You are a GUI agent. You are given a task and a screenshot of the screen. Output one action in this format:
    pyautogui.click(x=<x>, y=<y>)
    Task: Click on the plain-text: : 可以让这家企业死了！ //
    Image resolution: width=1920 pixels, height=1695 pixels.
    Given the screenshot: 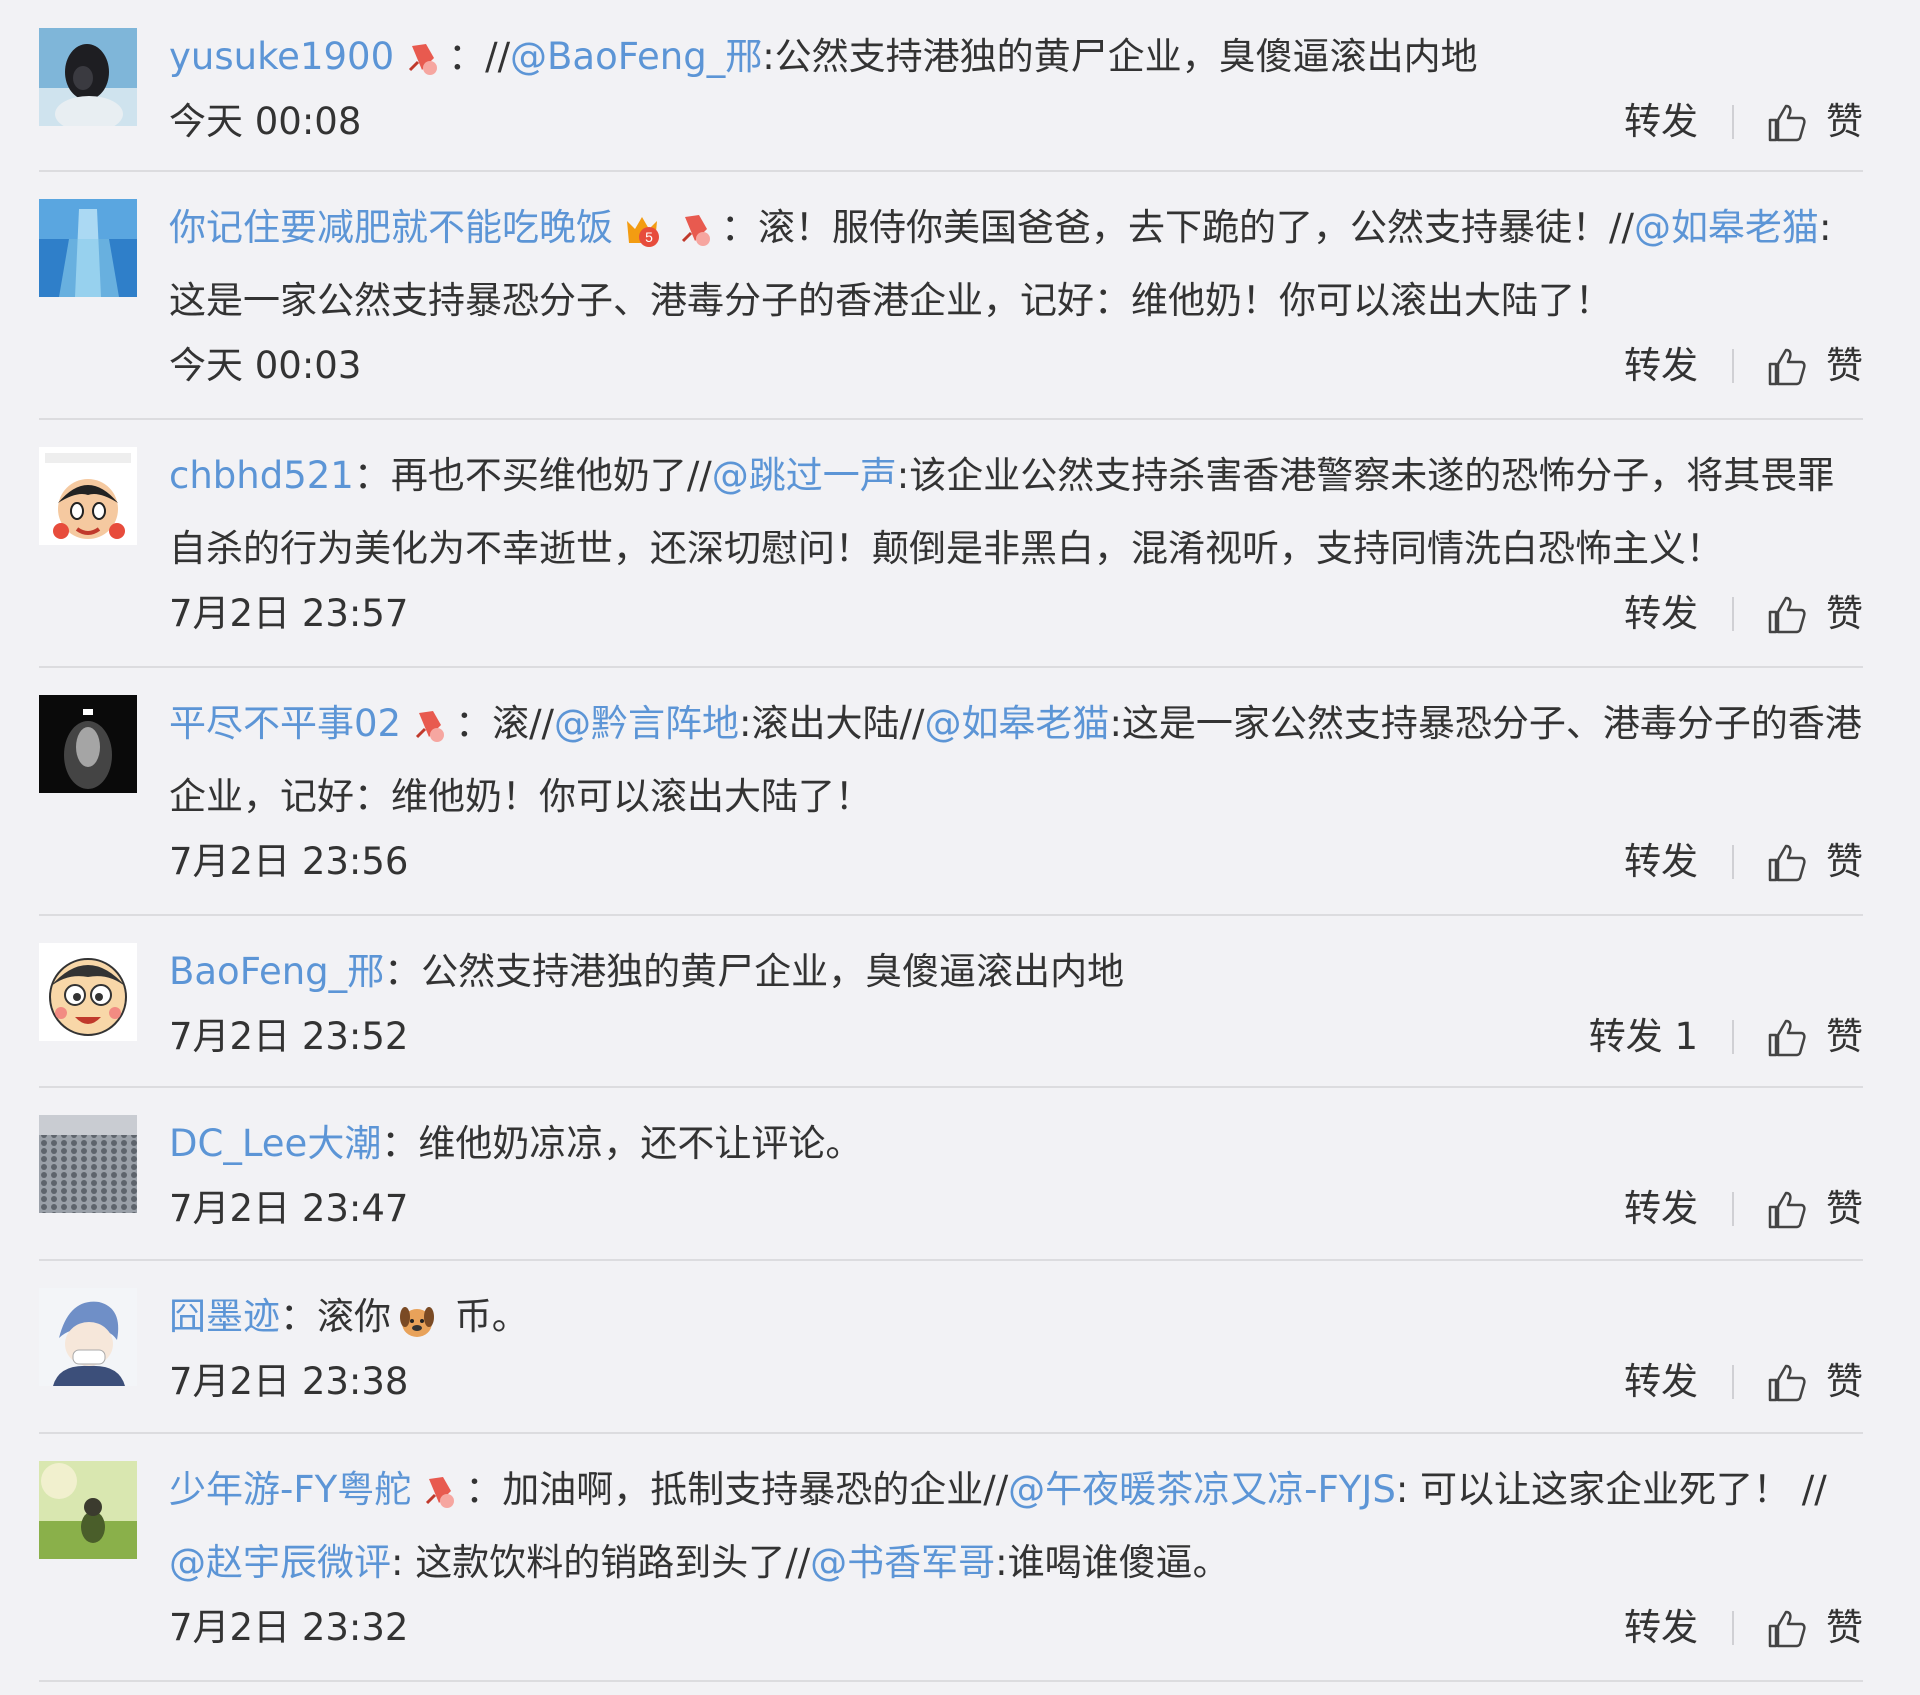 What is the action you would take?
    pyautogui.click(x=1611, y=1489)
    